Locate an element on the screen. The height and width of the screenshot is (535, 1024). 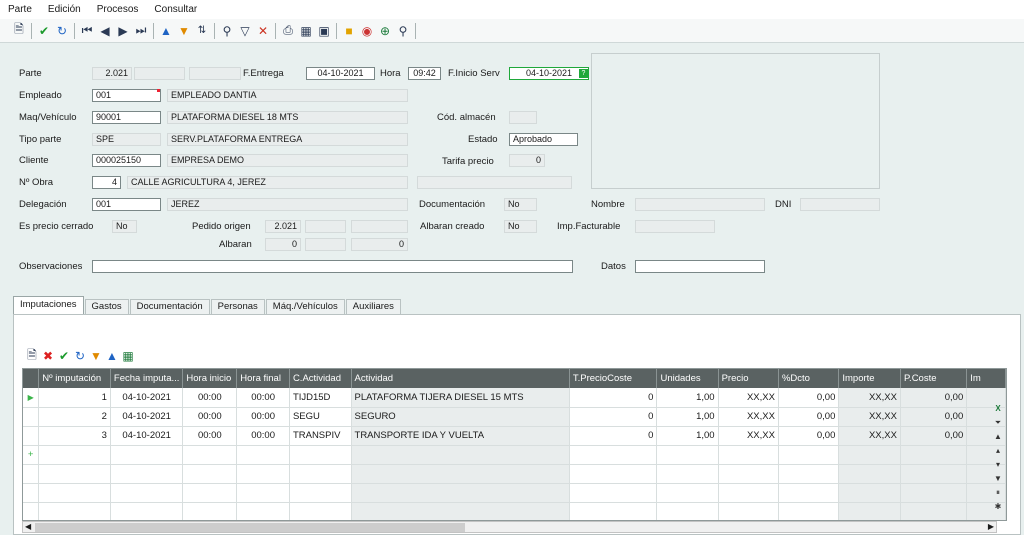
observaciones-field is located at coordinates (332, 266).